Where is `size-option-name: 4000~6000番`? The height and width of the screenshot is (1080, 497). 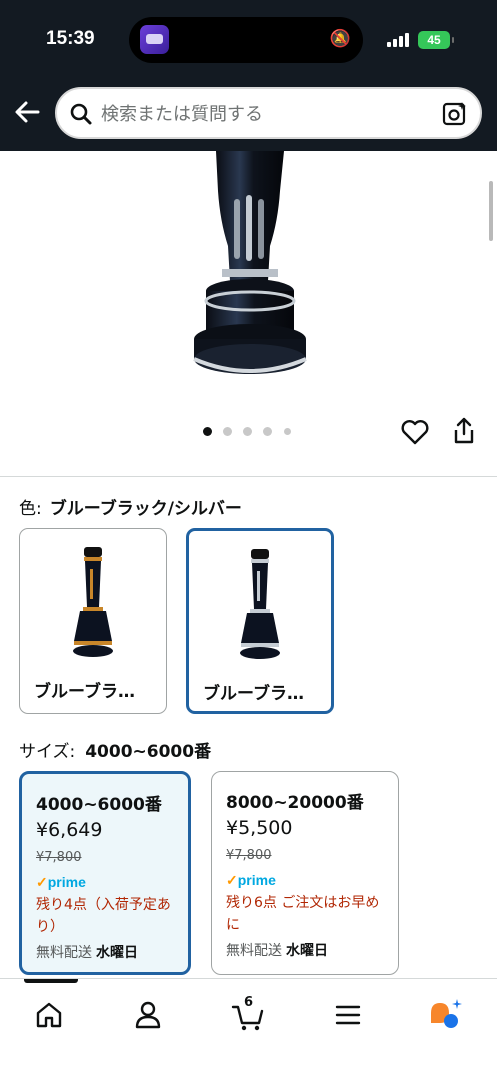 size-option-name: 4000~6000番 is located at coordinates (99, 805).